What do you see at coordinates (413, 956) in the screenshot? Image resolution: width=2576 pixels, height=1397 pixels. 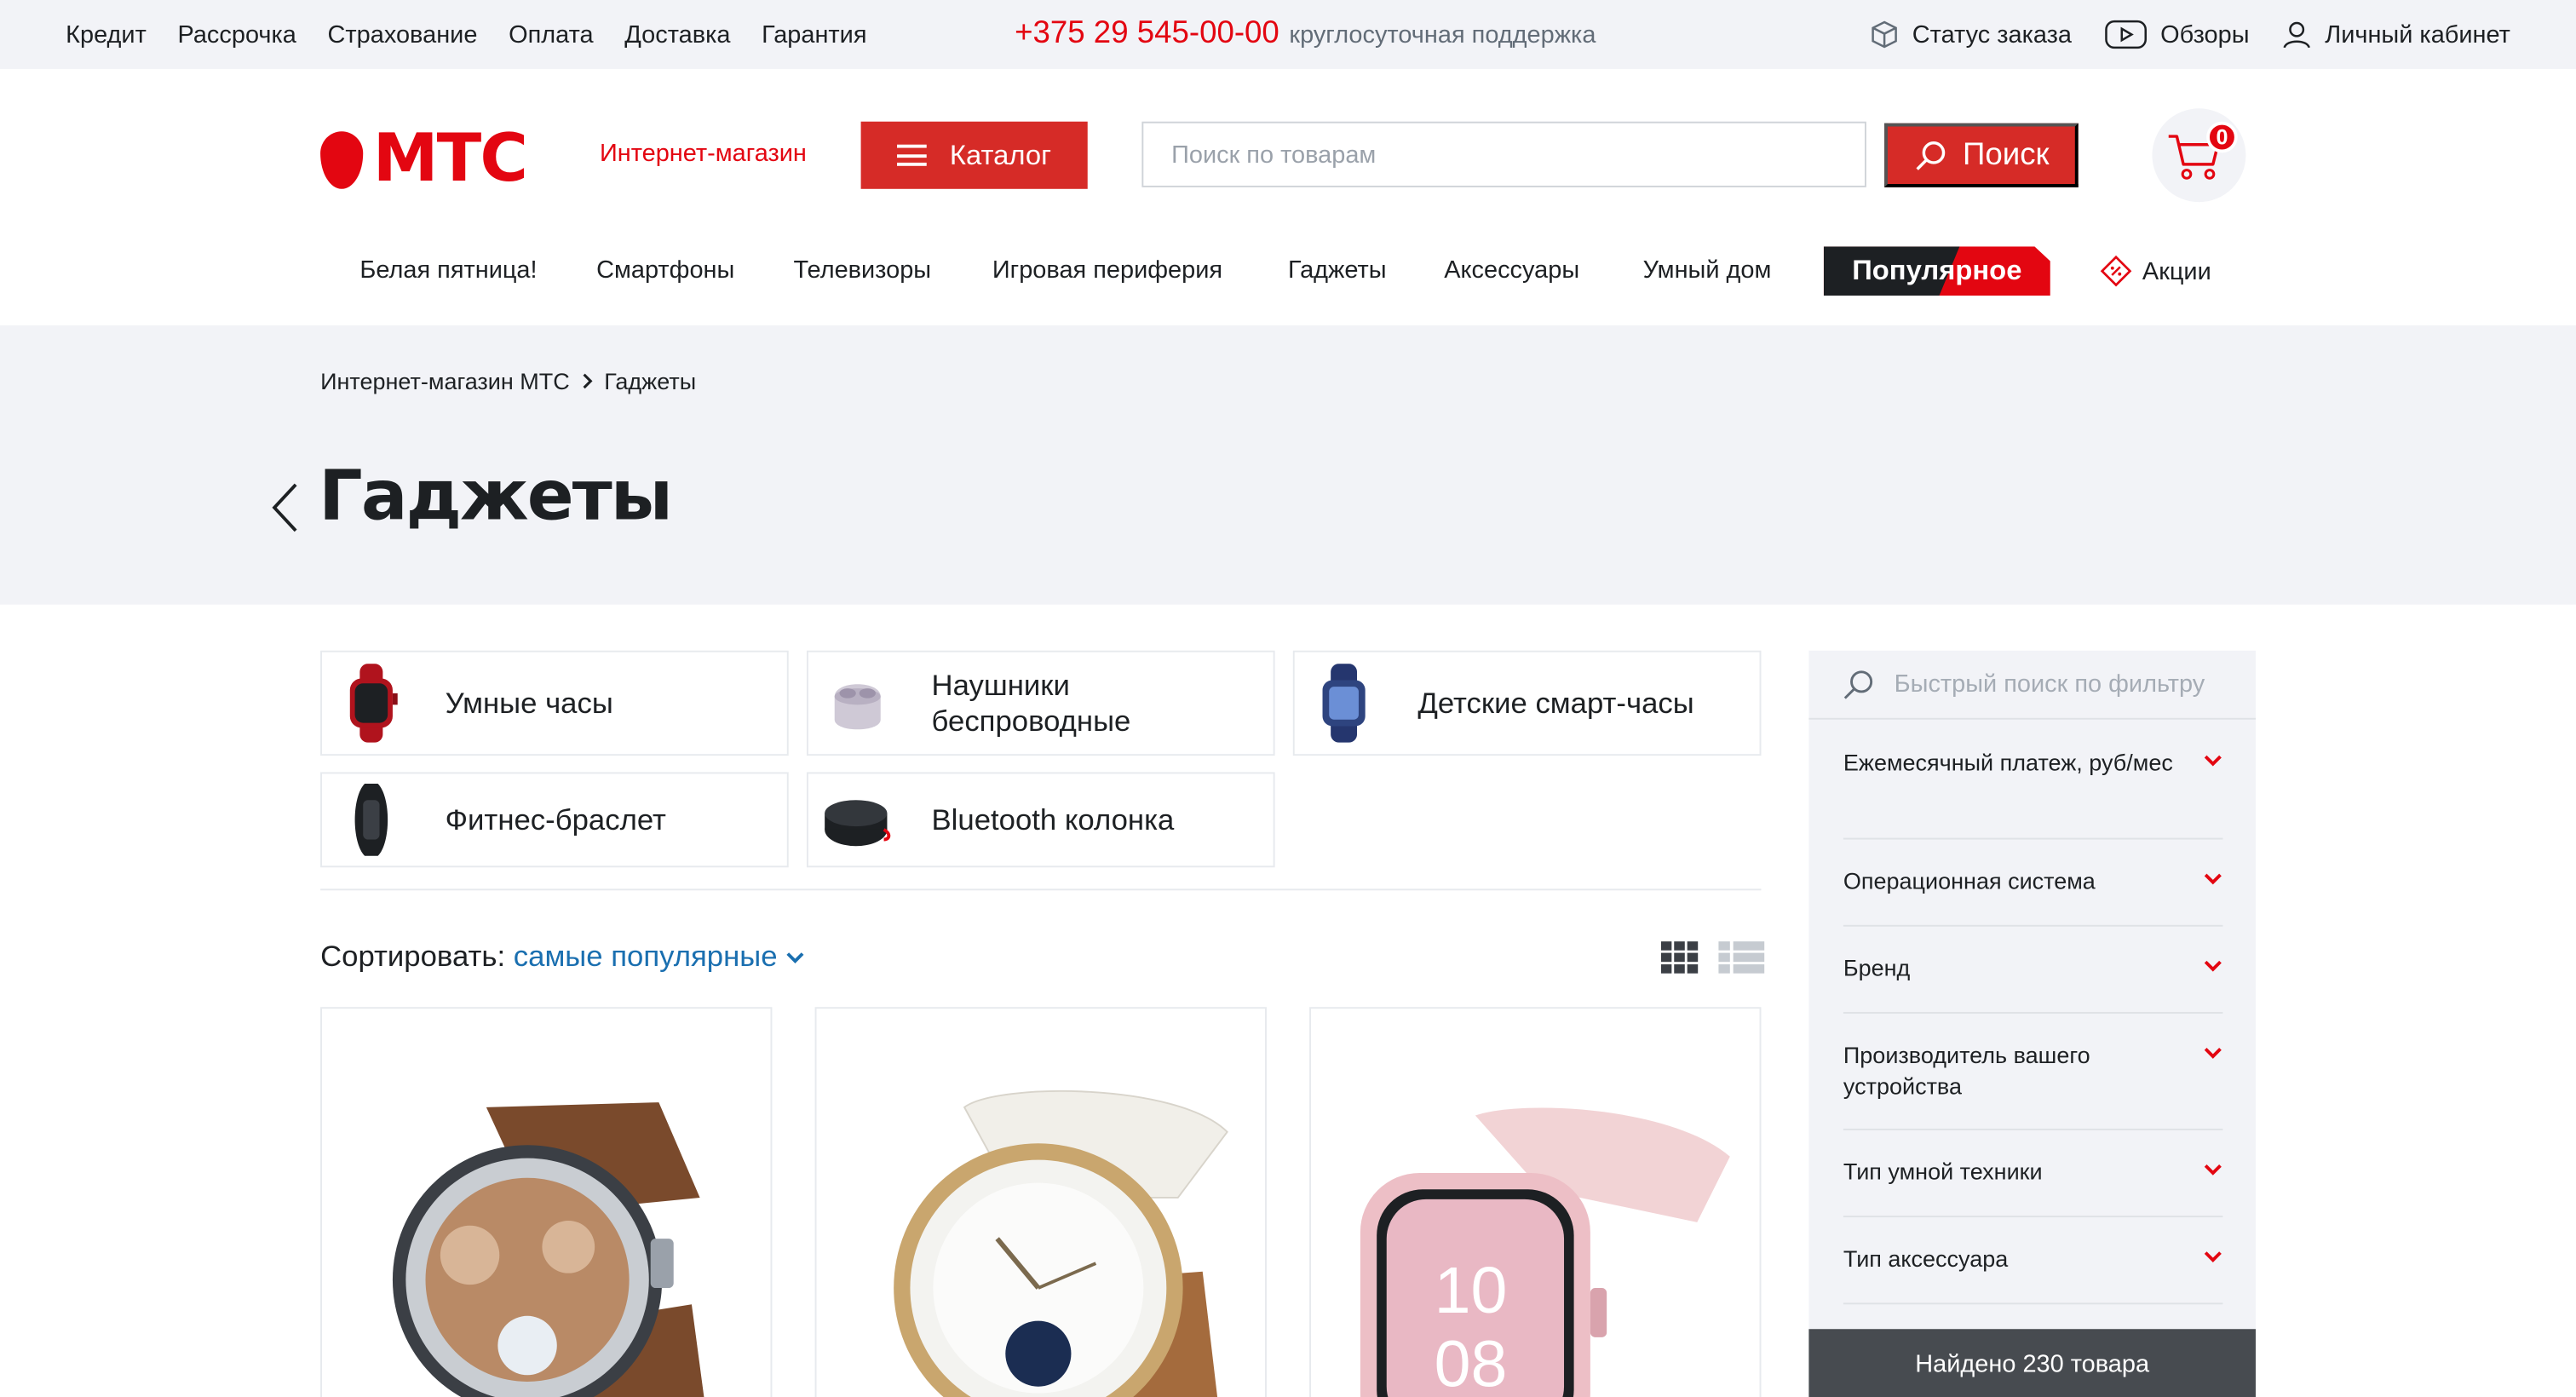 I see `sort-label: Сортировать:` at bounding box center [413, 956].